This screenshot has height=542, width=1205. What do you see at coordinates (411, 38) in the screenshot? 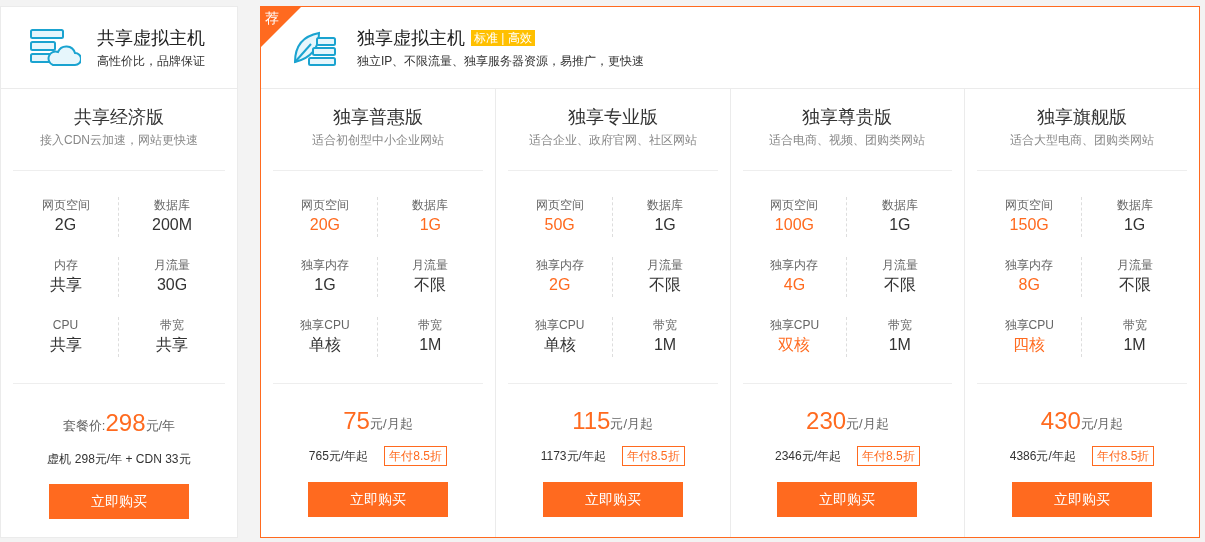
I see `section-title: 独享虚拟主机` at bounding box center [411, 38].